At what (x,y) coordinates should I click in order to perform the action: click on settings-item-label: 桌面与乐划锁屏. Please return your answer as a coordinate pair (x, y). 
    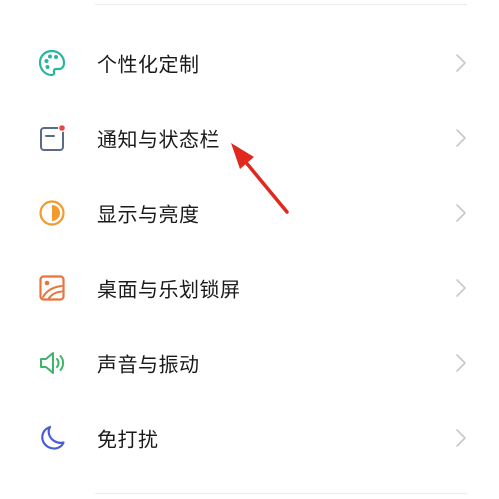
    Looking at the image, I should click on (169, 289).